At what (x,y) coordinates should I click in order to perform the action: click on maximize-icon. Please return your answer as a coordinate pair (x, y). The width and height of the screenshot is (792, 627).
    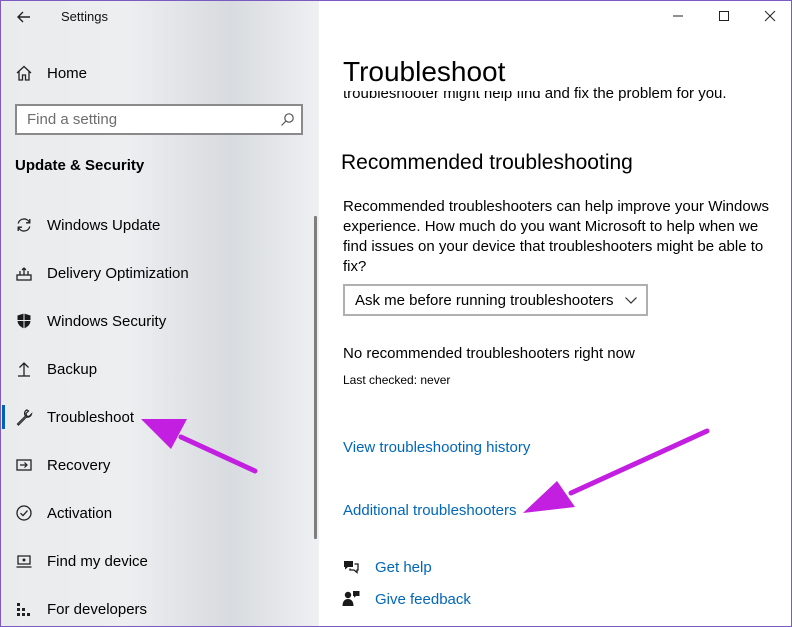
    Looking at the image, I should click on (724, 16).